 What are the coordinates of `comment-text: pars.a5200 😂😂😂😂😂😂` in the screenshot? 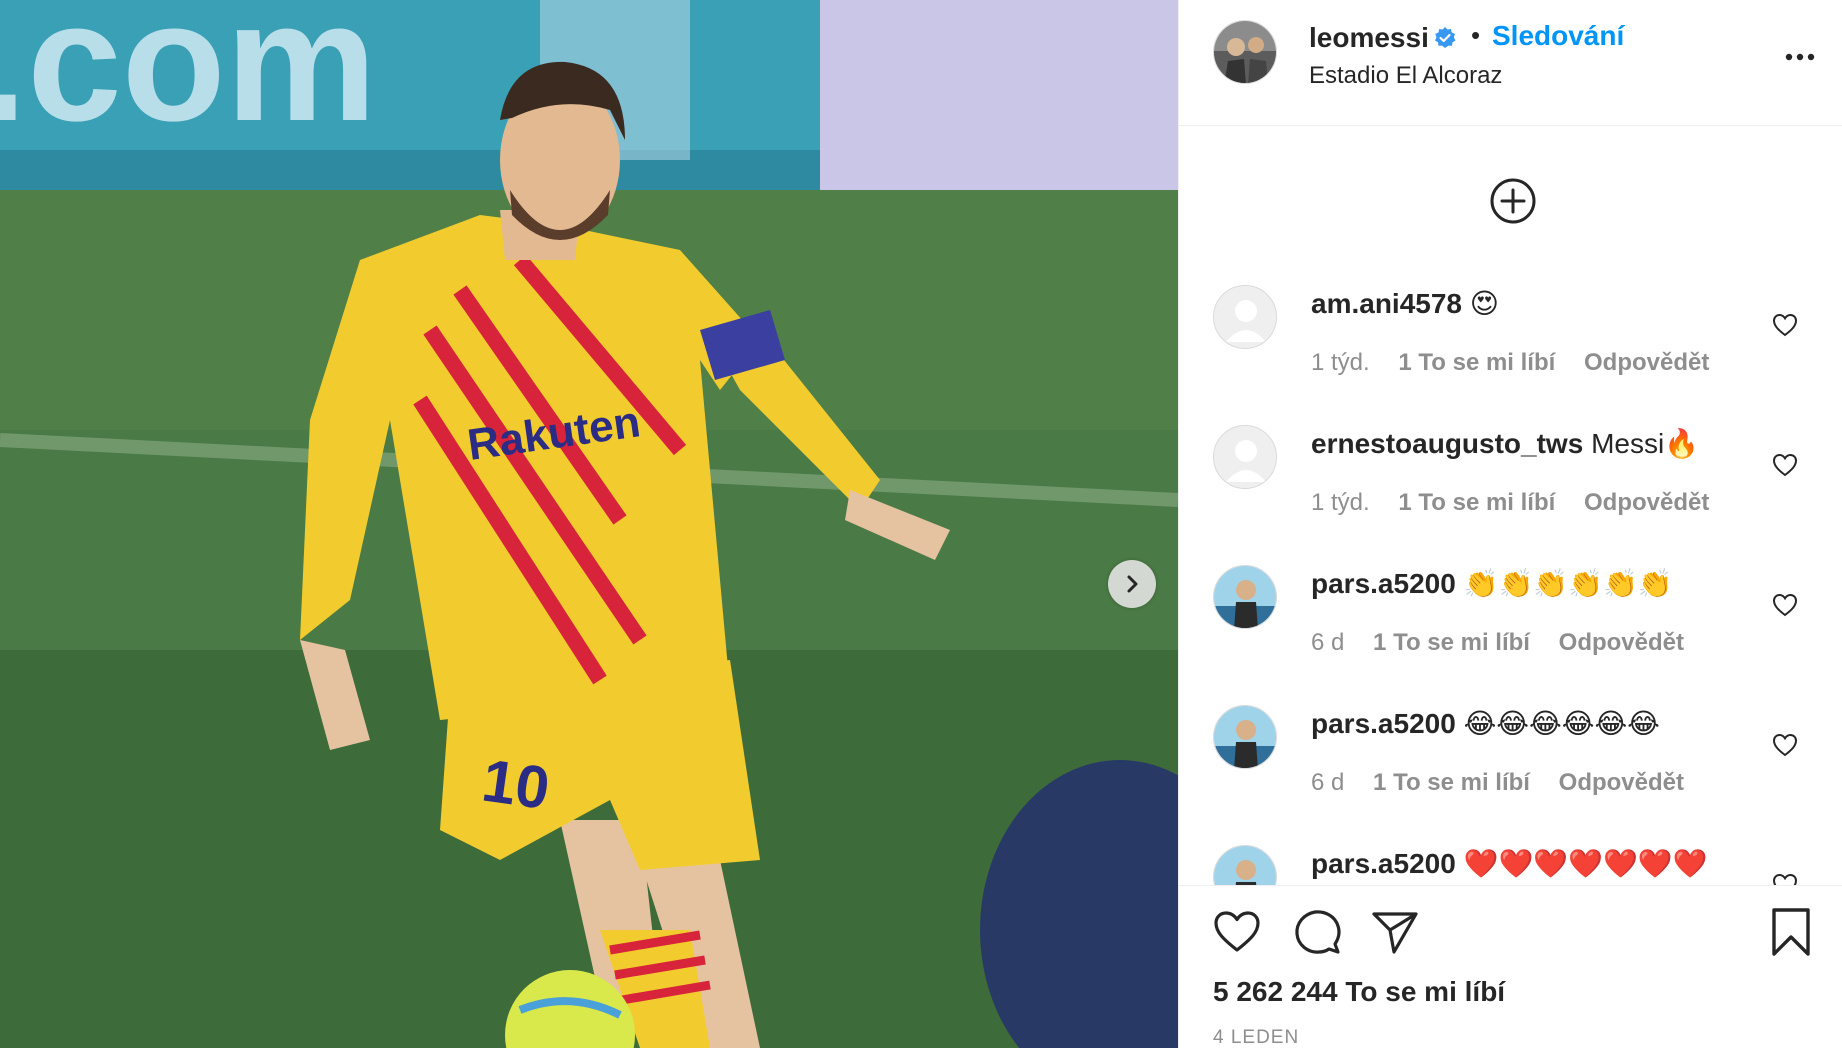 It's located at (1485, 723).